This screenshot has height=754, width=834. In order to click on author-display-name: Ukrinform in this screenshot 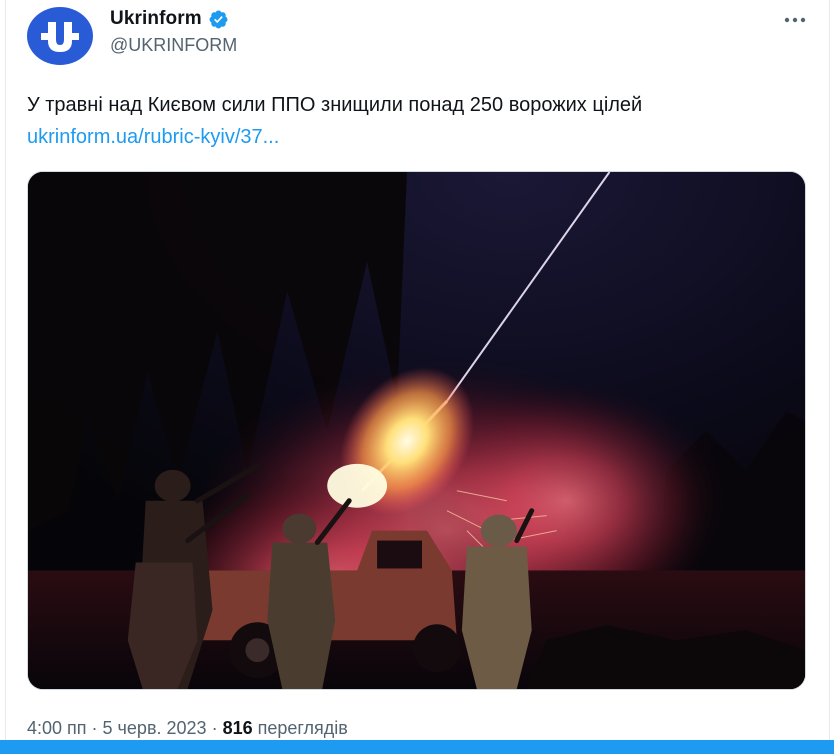, I will do `click(156, 19)`.